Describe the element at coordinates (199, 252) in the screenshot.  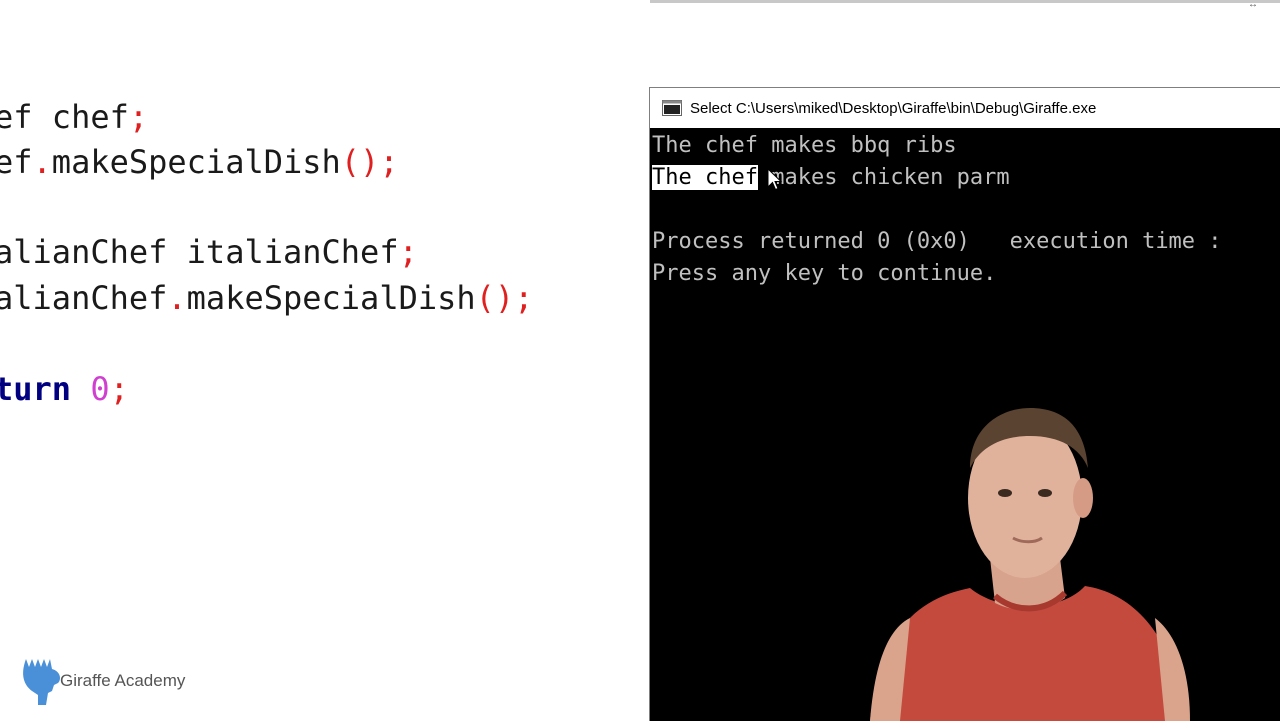
I see `code-token: alianChef italianChef` at that location.